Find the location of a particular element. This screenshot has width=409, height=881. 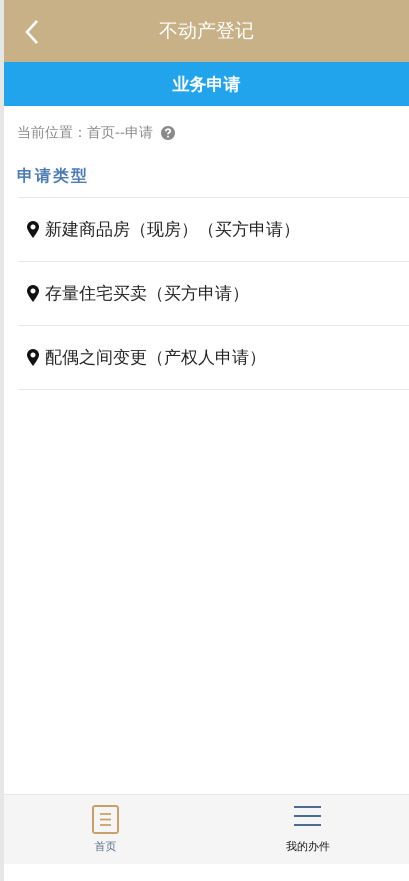

page-title: 业务申请 is located at coordinates (206, 85).